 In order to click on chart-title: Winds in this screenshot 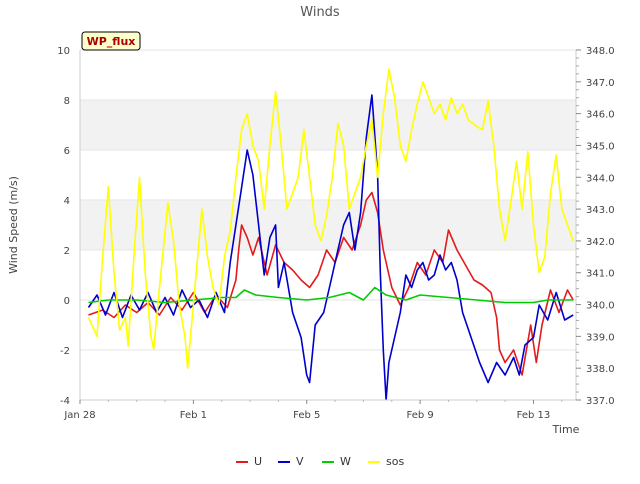, I will do `click(320, 12)`.